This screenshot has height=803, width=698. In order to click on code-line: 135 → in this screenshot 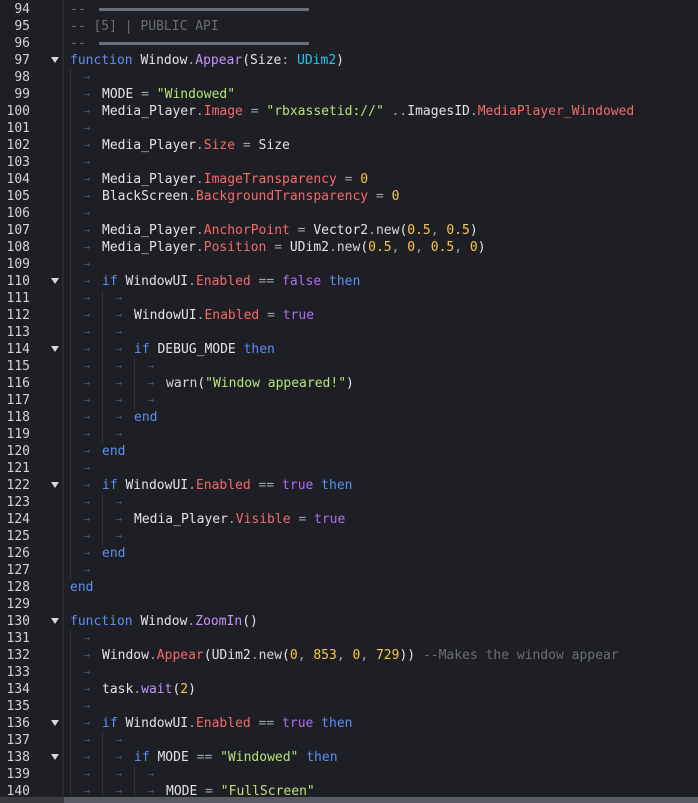, I will do `click(349, 706)`.